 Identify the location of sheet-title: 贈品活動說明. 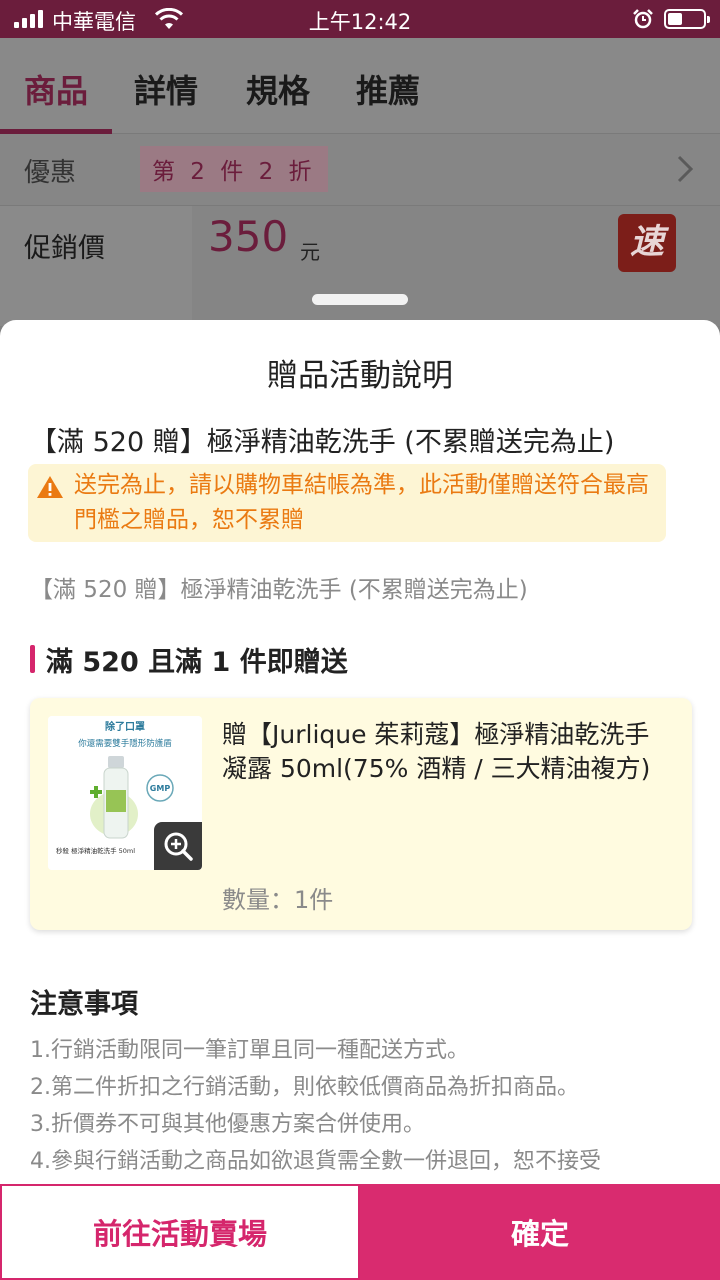
(360, 376).